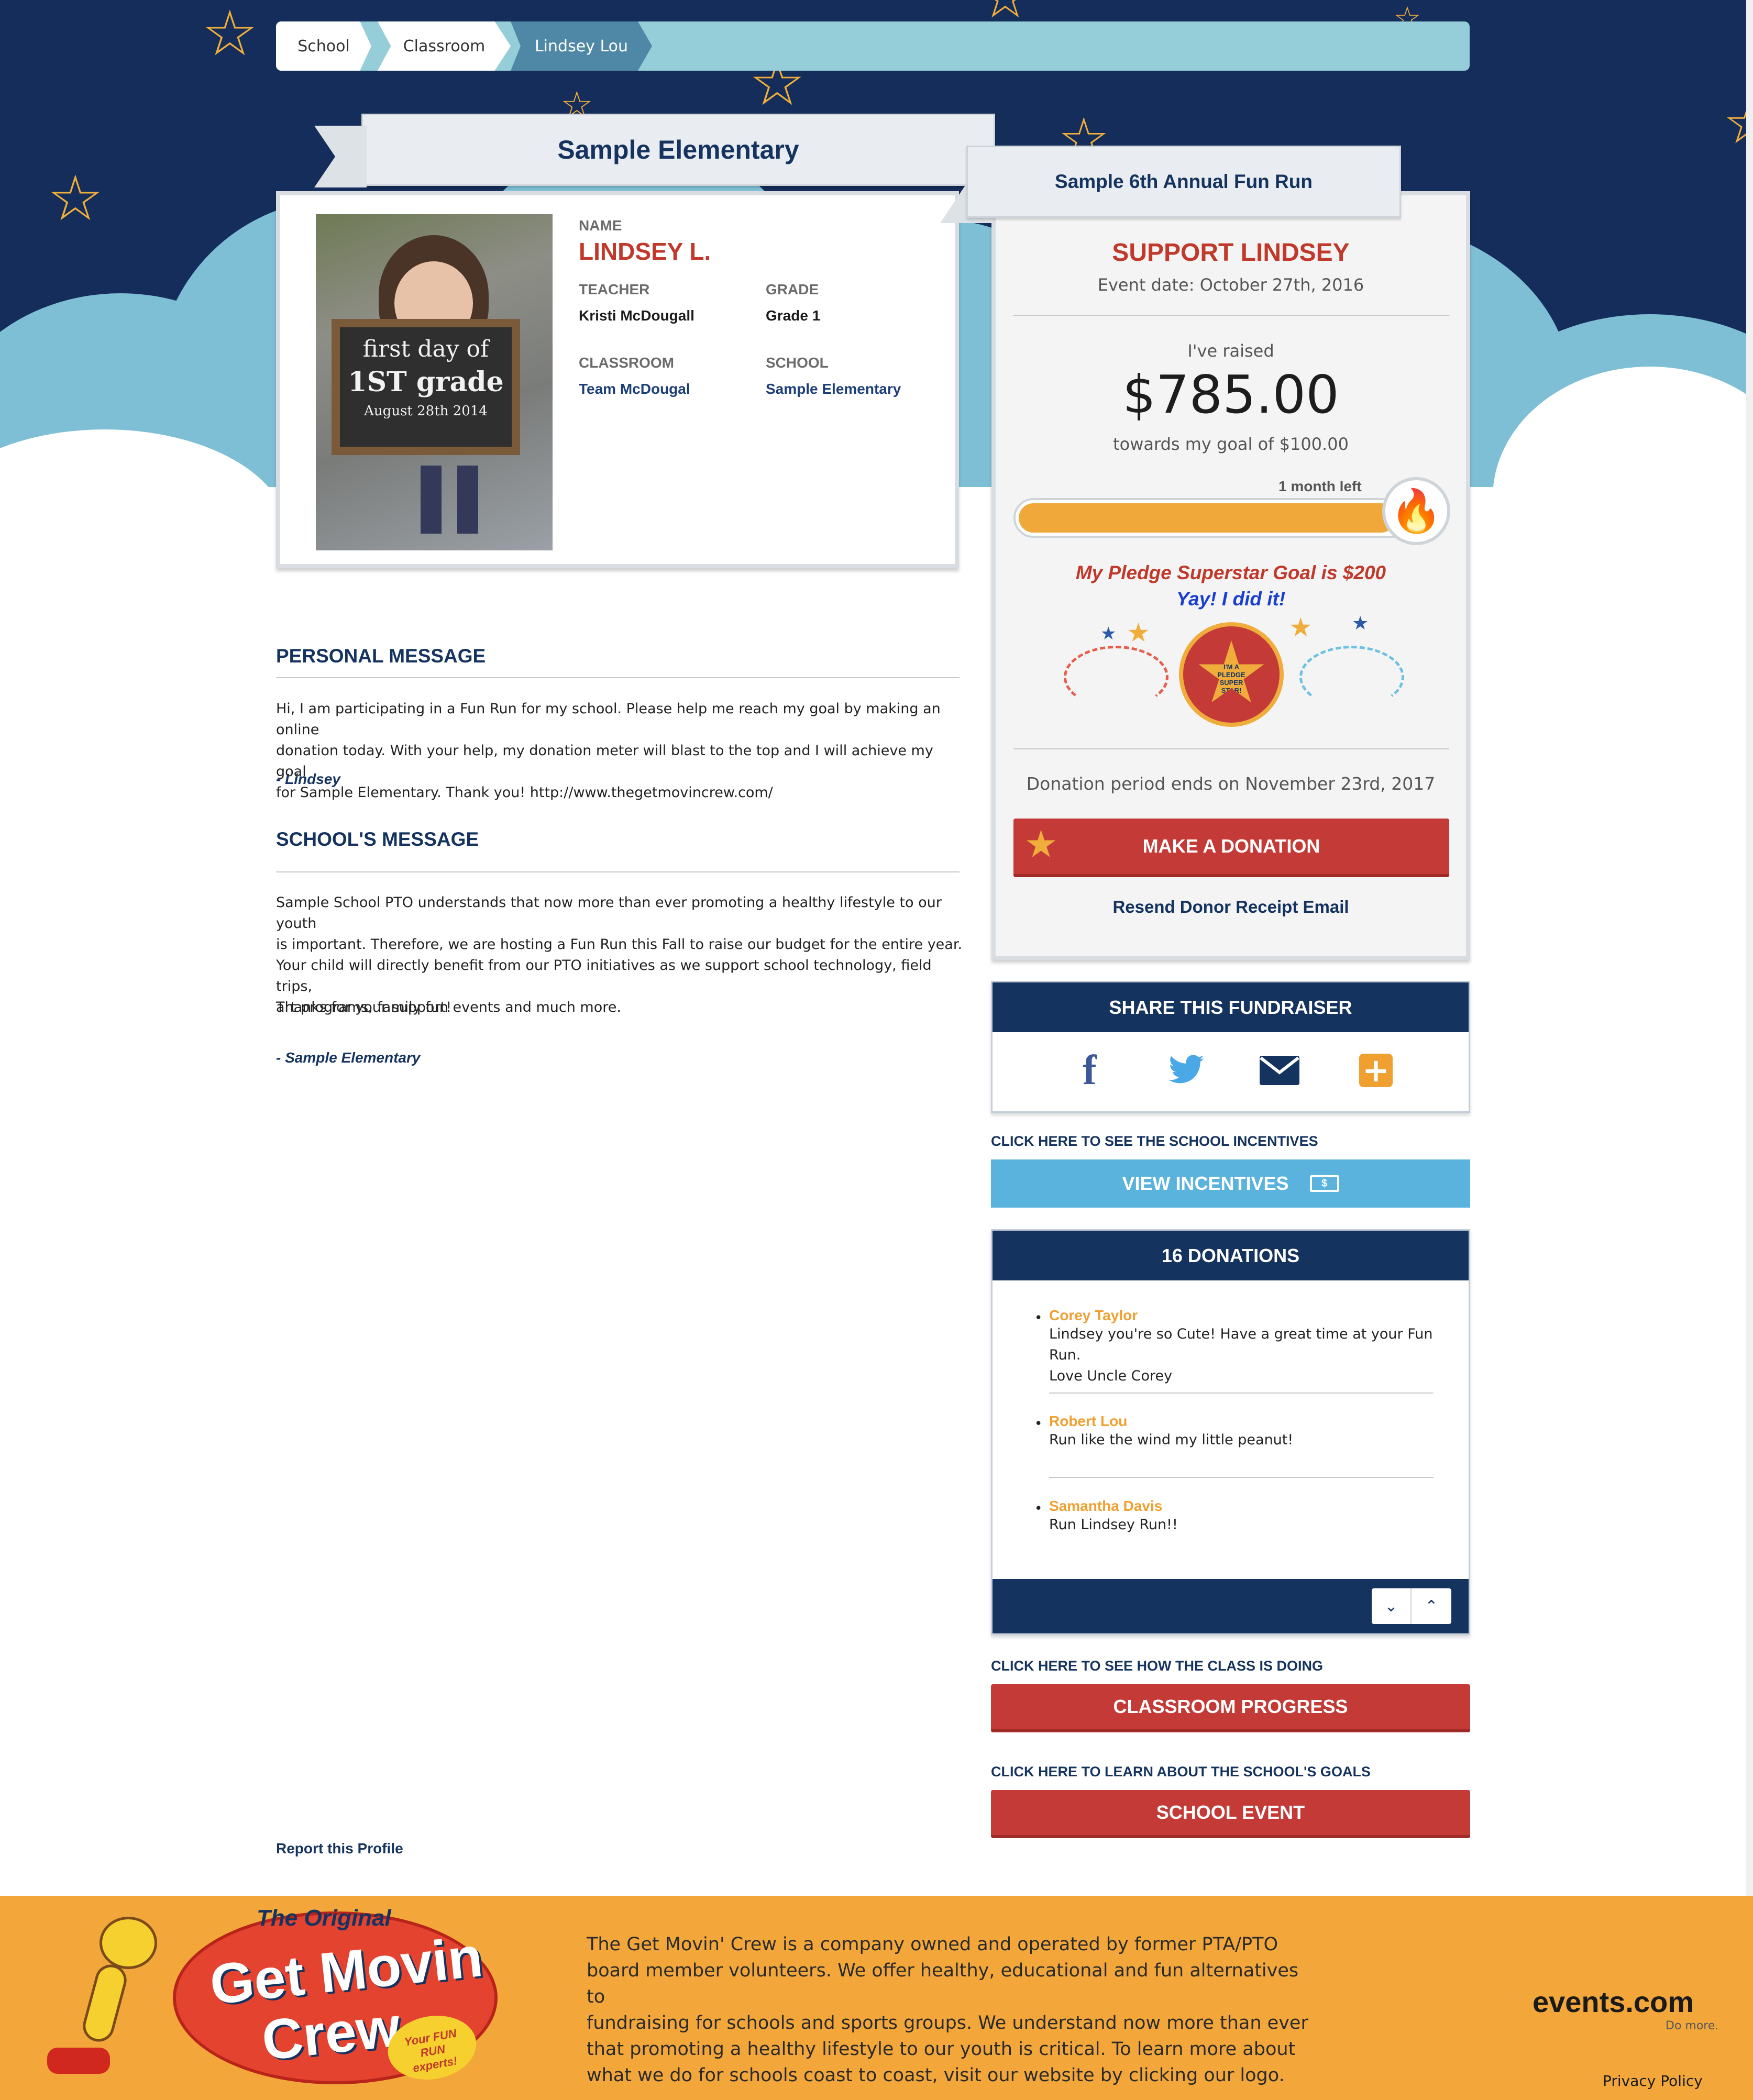  I want to click on donor-message: Run like the wind my little peanut!, so click(1171, 1440).